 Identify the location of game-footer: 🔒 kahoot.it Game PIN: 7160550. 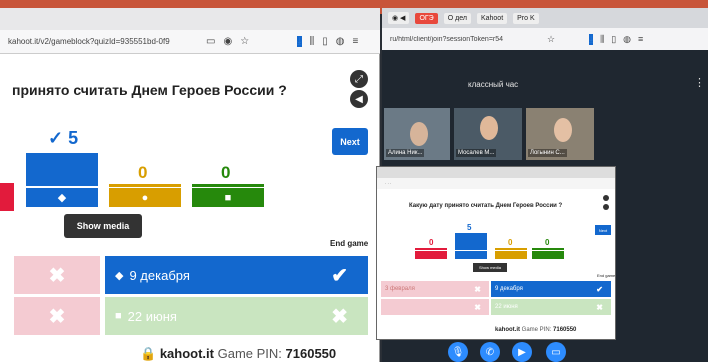
(238, 354).